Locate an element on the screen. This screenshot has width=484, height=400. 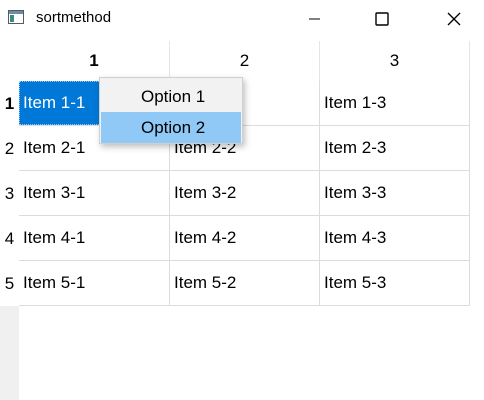
maximize-icon is located at coordinates (382, 19).